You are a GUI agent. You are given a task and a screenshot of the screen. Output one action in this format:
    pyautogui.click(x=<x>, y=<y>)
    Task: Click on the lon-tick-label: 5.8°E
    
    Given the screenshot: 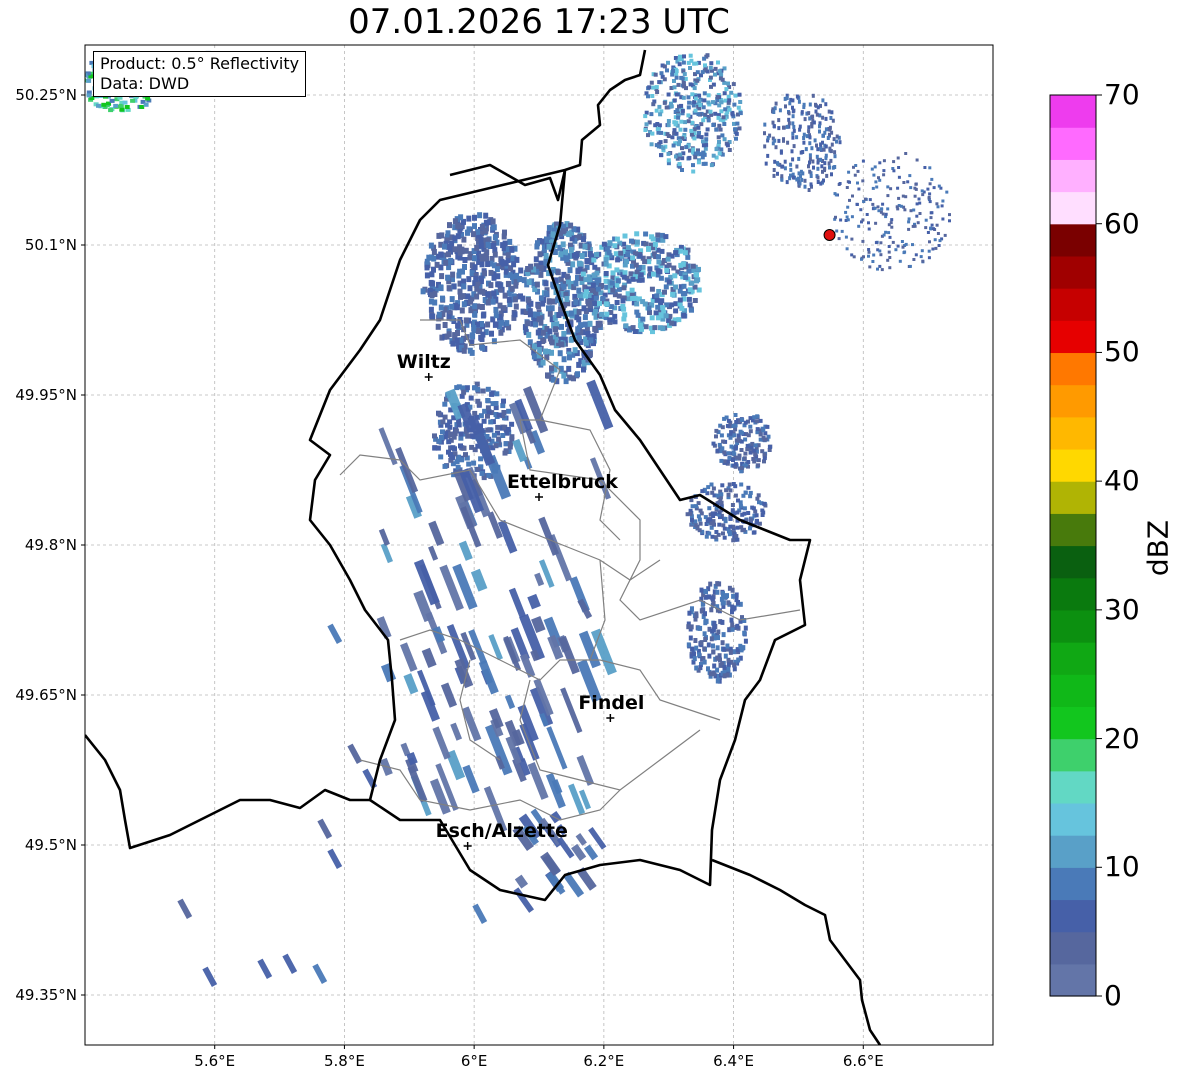 What is the action you would take?
    pyautogui.click(x=344, y=1061)
    